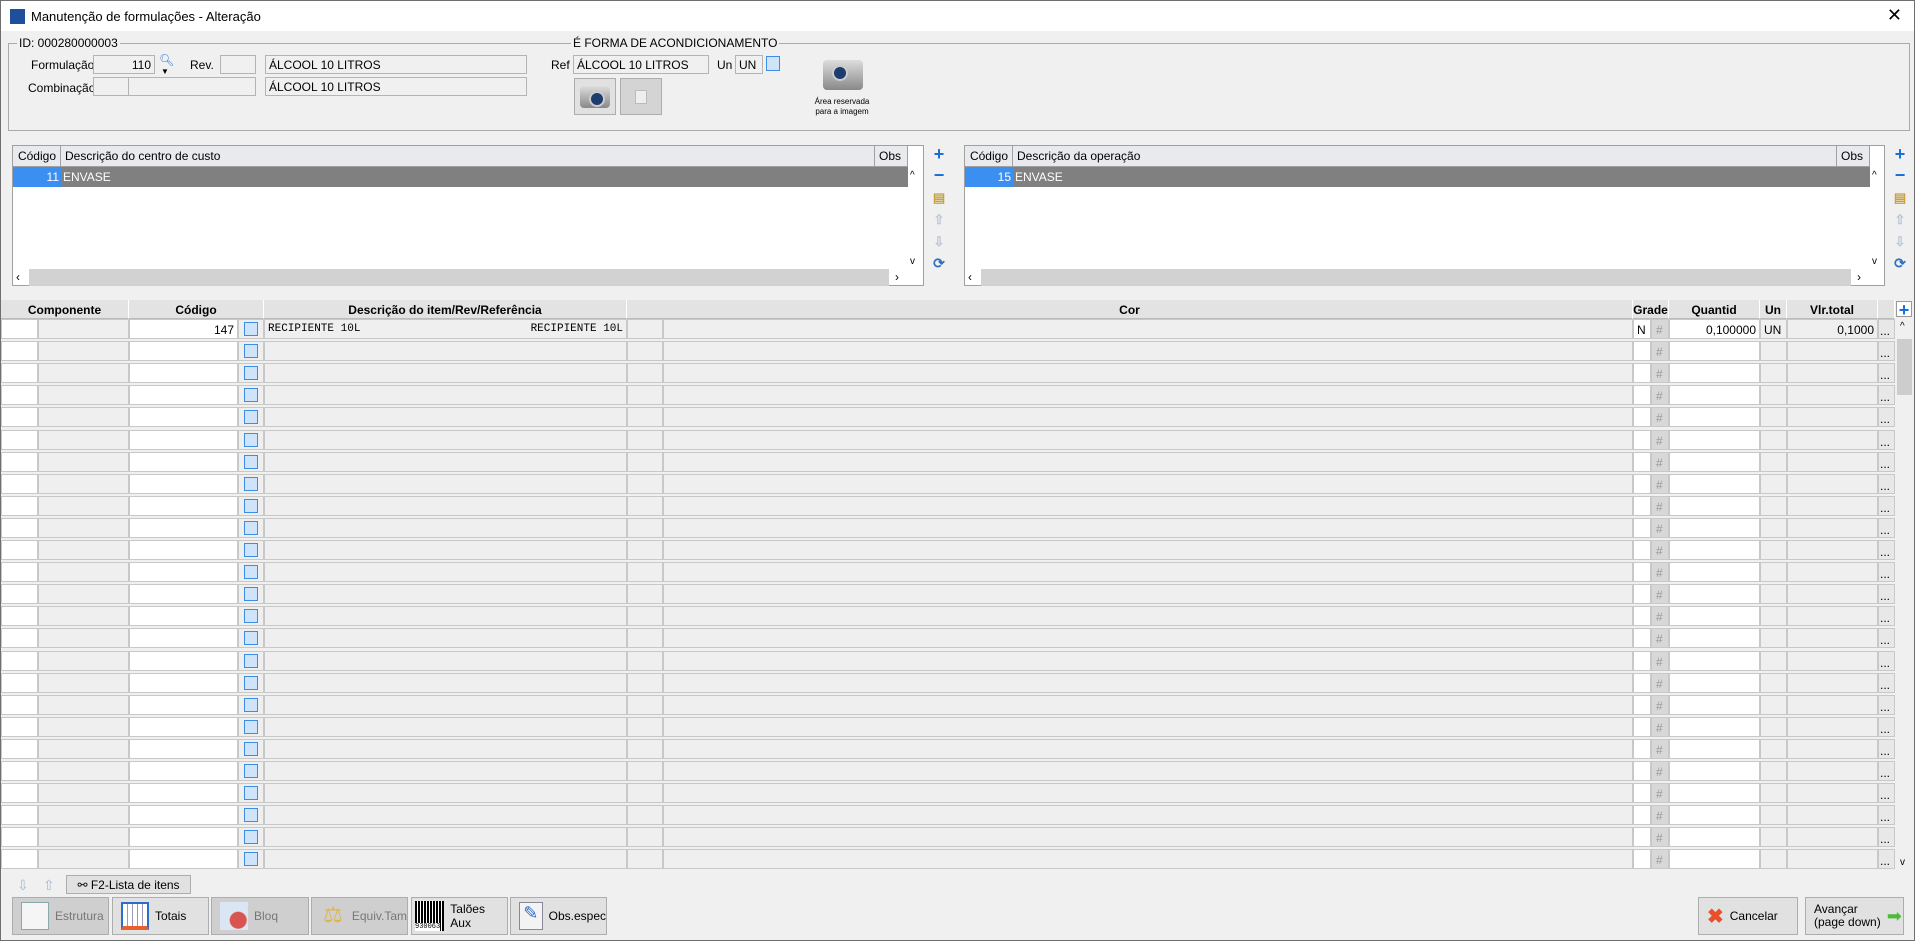  What do you see at coordinates (1832, 329) in the screenshot?
I see `cell-vlr-total: 0,1000` at bounding box center [1832, 329].